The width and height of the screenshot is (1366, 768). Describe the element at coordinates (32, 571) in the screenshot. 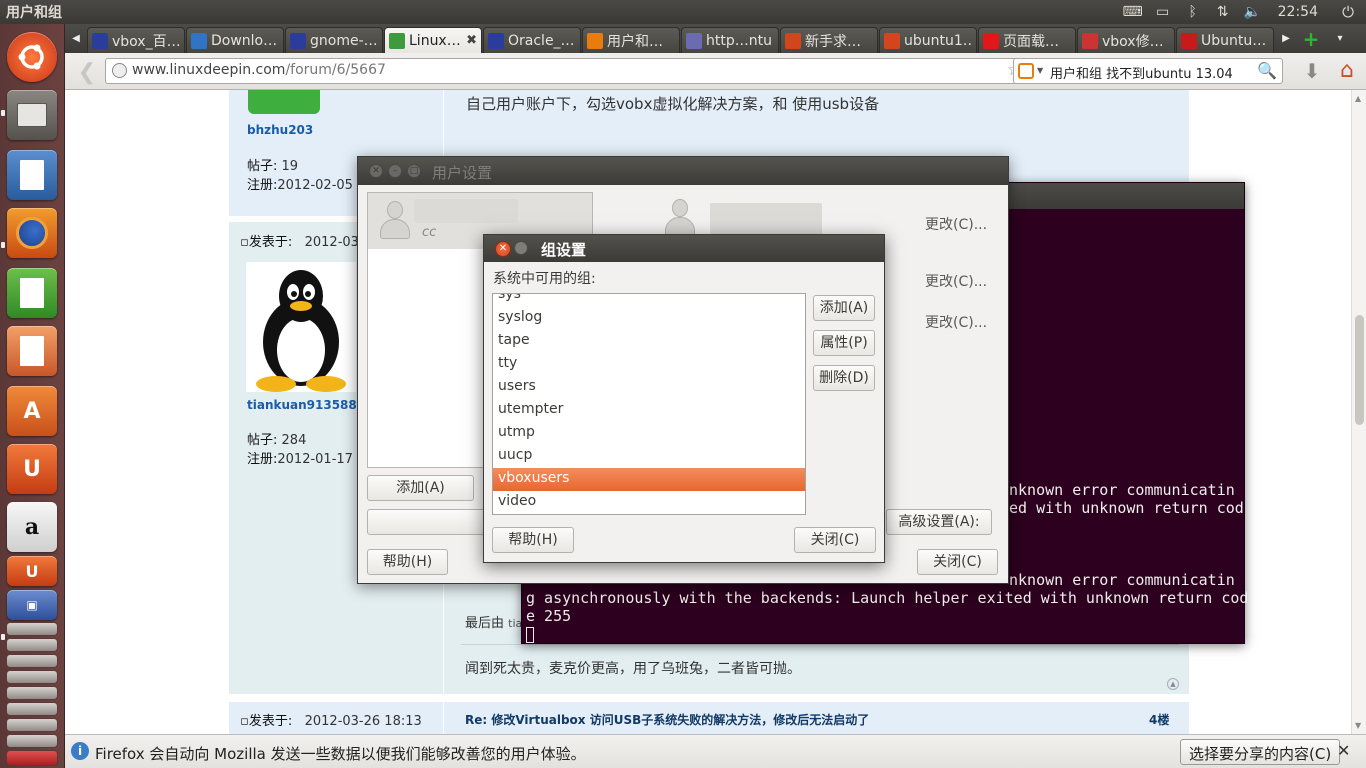

I see `ubuntu-one-music-icon: U` at that location.